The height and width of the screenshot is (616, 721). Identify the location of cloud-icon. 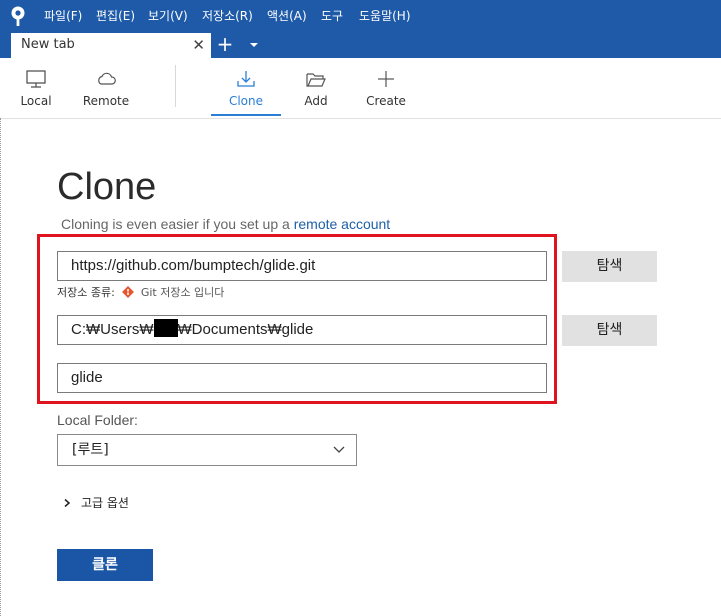
(107, 78).